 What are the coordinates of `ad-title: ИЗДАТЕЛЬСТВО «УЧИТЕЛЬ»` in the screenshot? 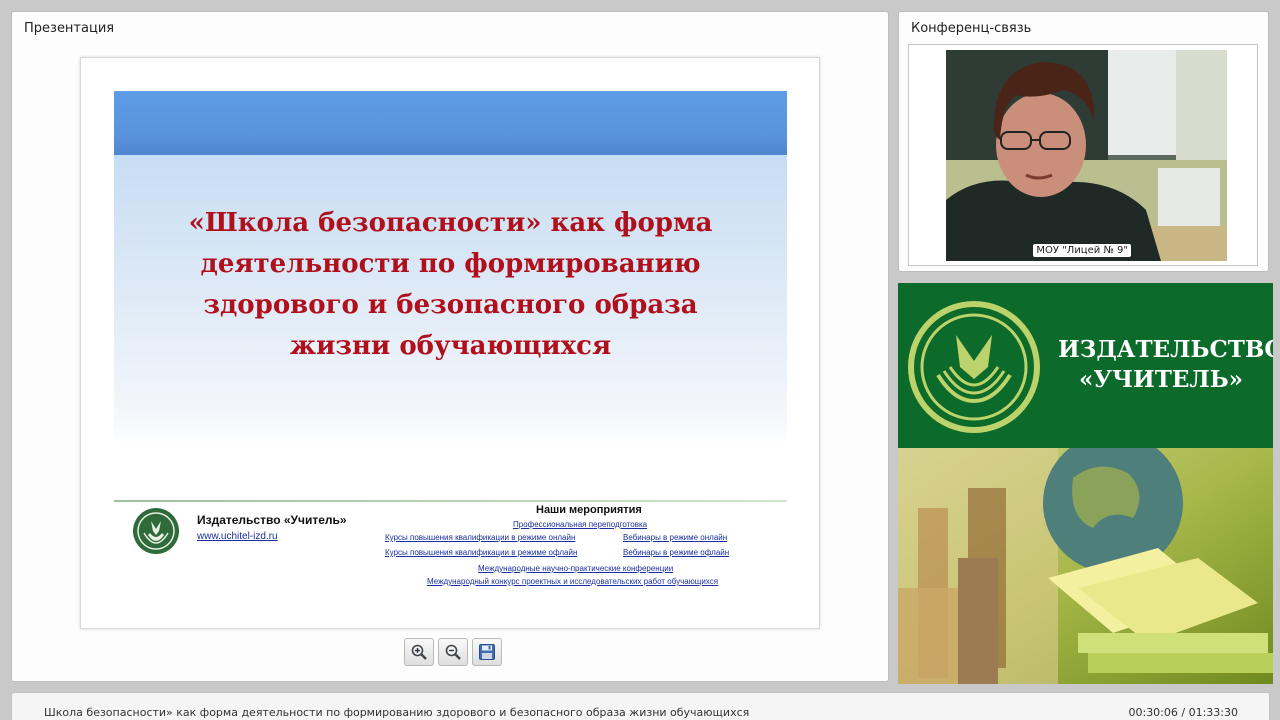 It's located at (1165, 365).